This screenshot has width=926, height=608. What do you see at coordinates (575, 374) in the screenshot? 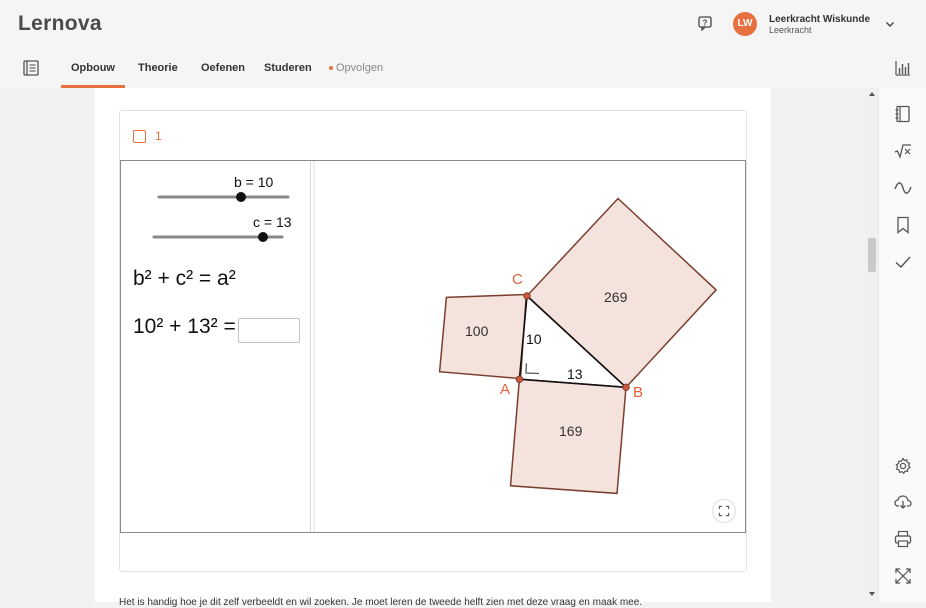
I see `side-ab-label: 13` at bounding box center [575, 374].